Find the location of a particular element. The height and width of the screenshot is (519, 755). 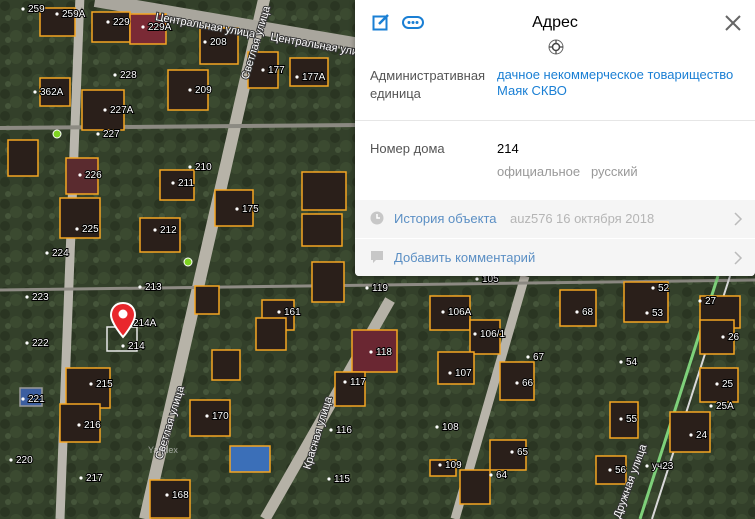

house-number-label: 64 is located at coordinates (502, 475).